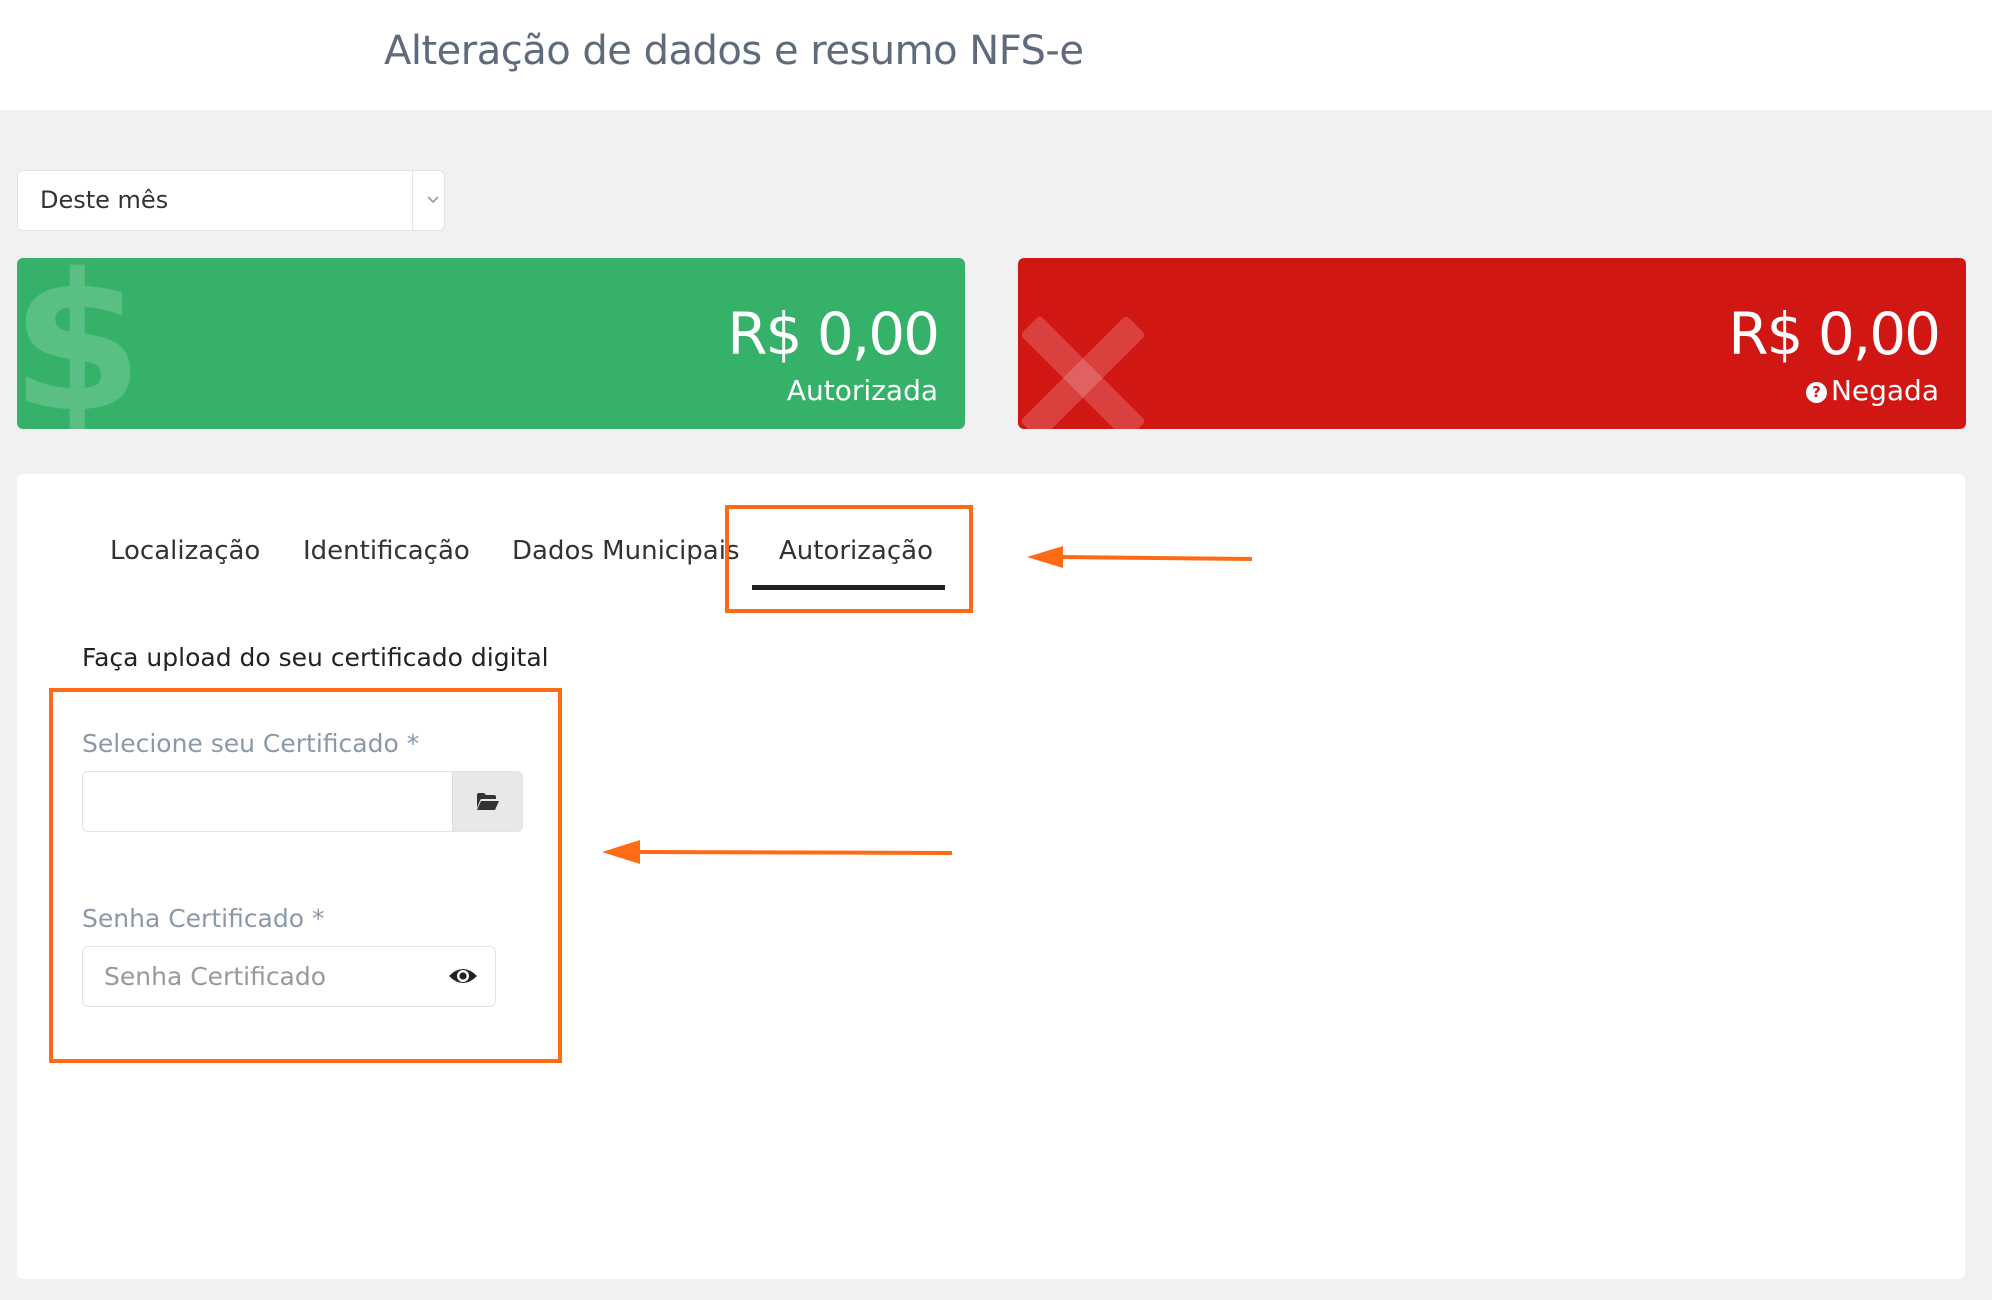 This screenshot has width=1992, height=1300. I want to click on tab-dados-municipais: Dados Municipais, so click(626, 551).